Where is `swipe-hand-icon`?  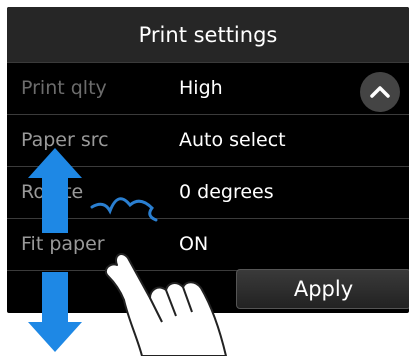 swipe-hand-icon is located at coordinates (165, 304).